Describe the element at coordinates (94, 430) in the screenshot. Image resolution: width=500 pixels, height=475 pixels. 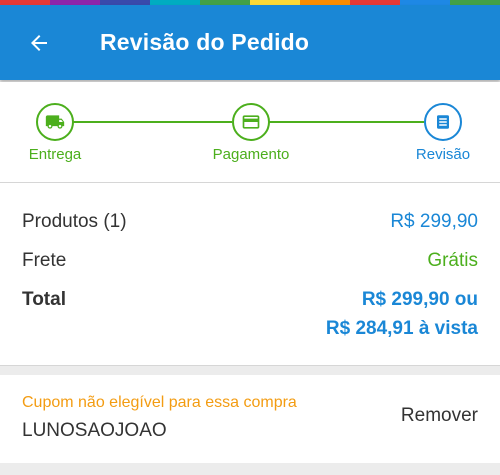
I see `coupon-code: LUNOSAOJOAO` at that location.